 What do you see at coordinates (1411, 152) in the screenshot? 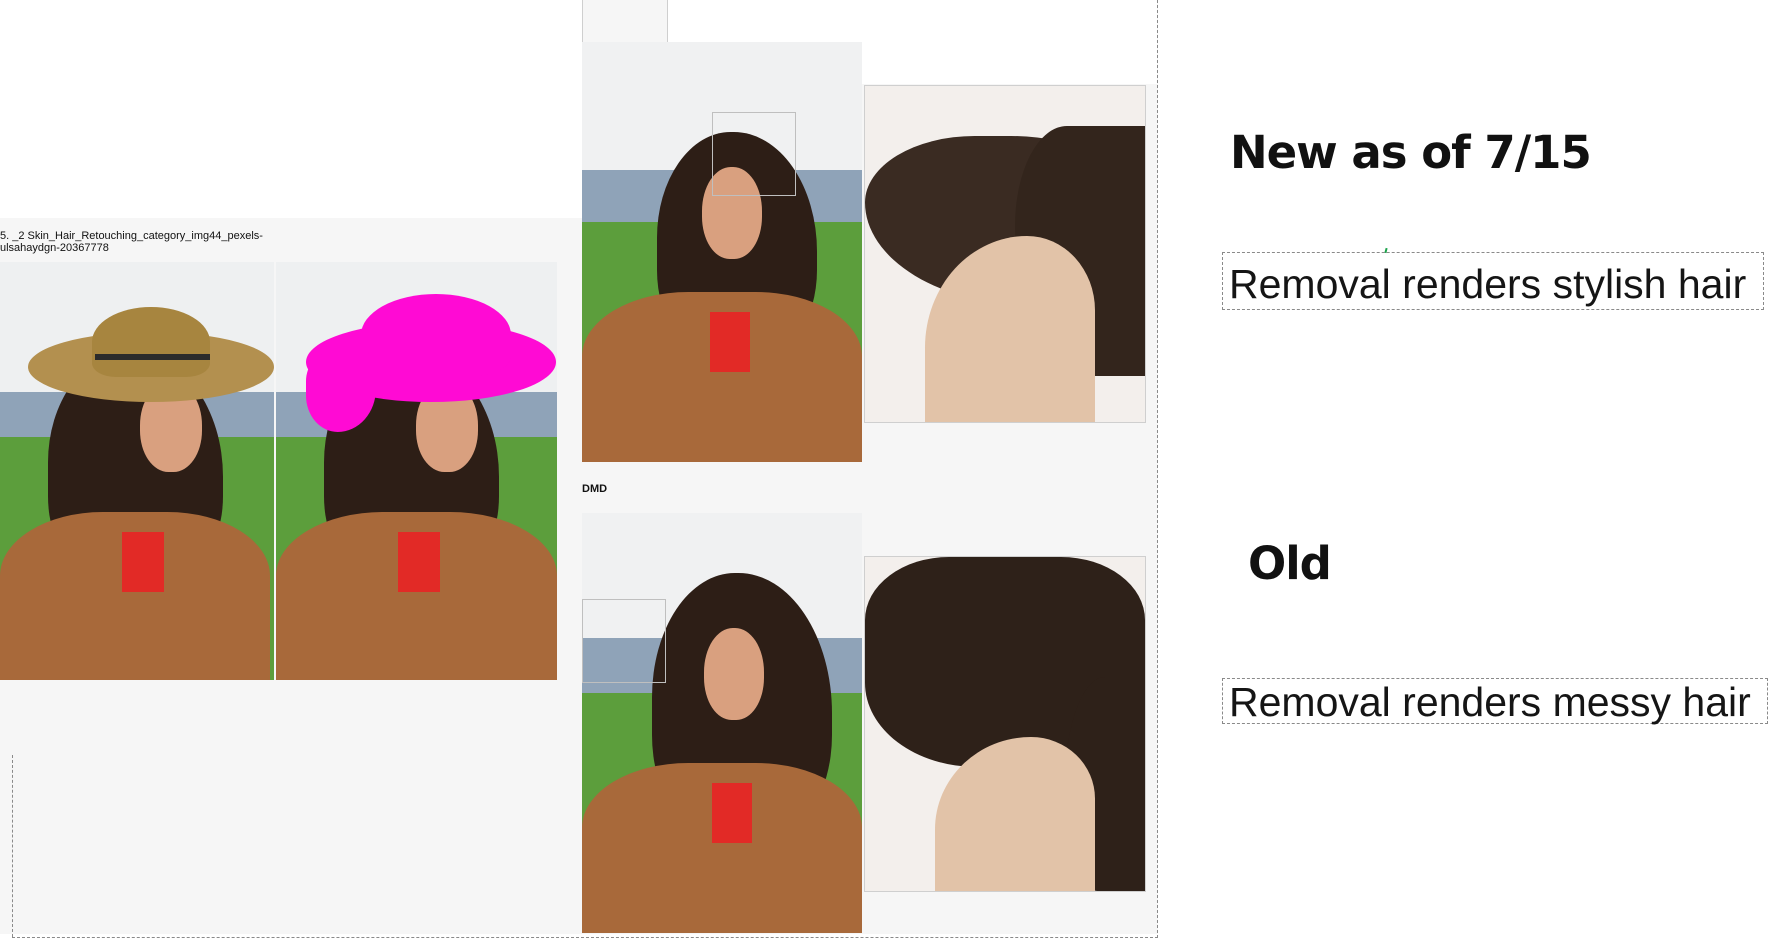
I see `new-heading: New as of 7/15` at bounding box center [1411, 152].